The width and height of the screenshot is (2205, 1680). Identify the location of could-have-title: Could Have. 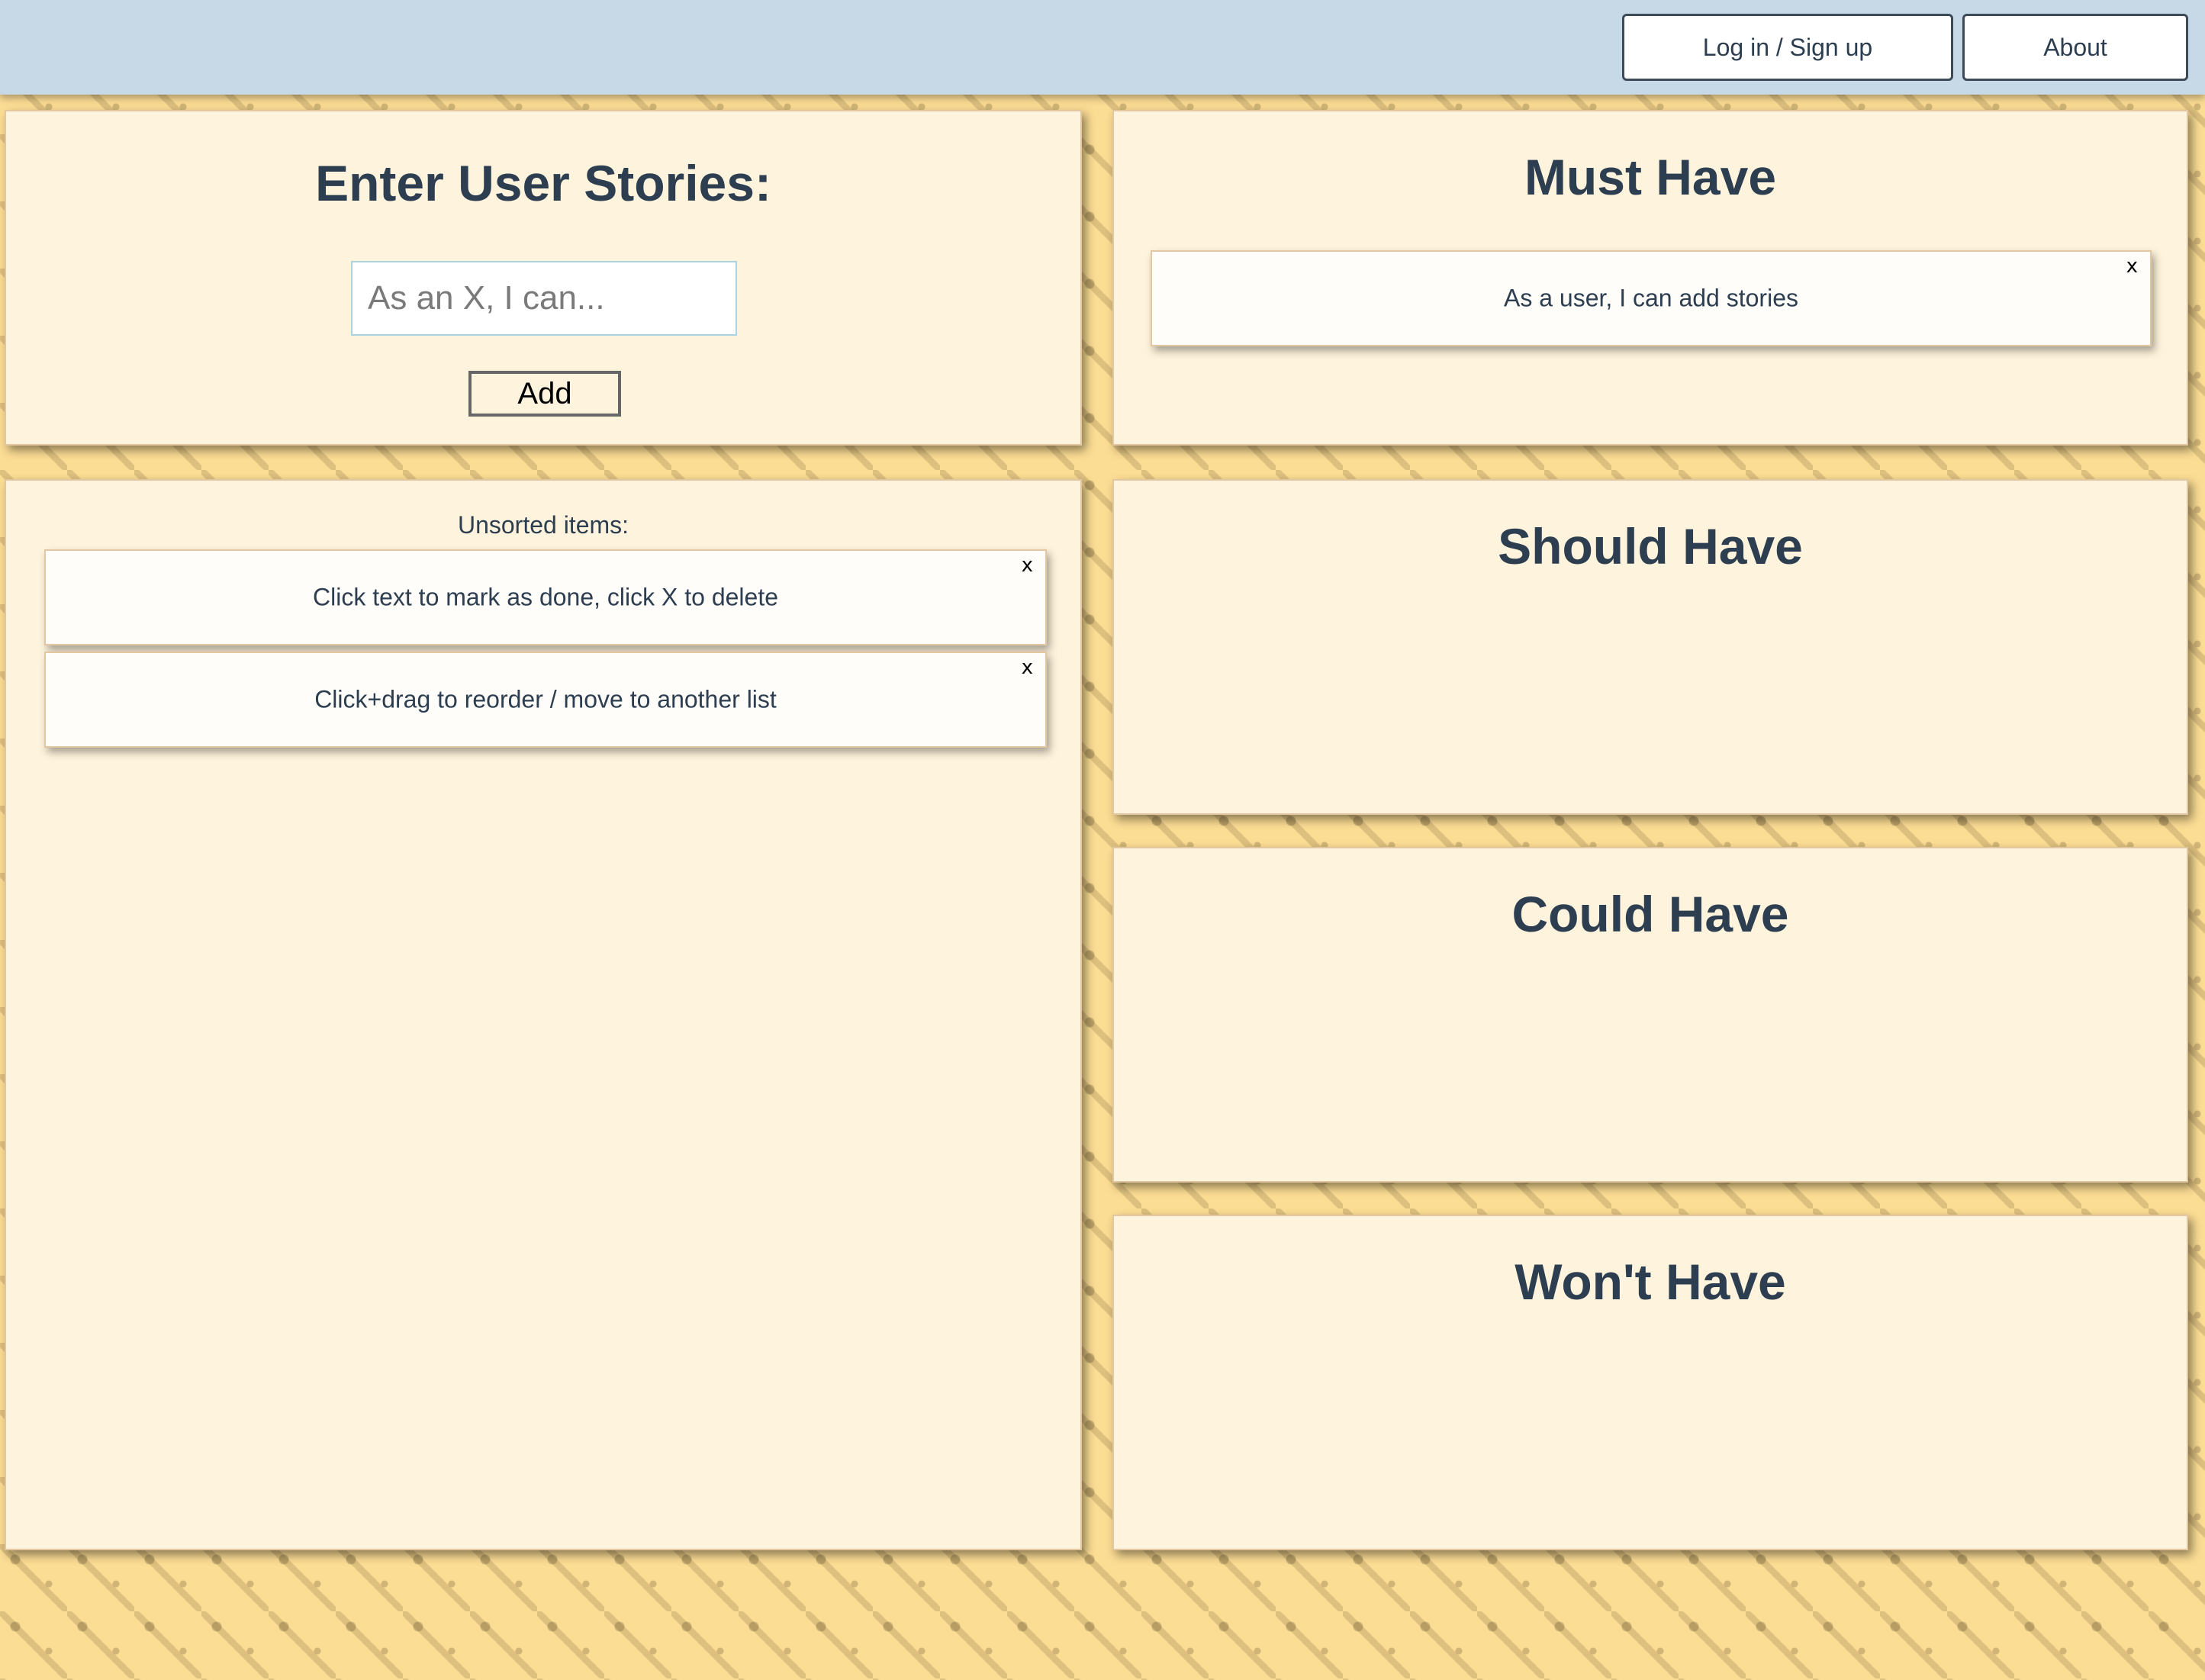
(1650, 914).